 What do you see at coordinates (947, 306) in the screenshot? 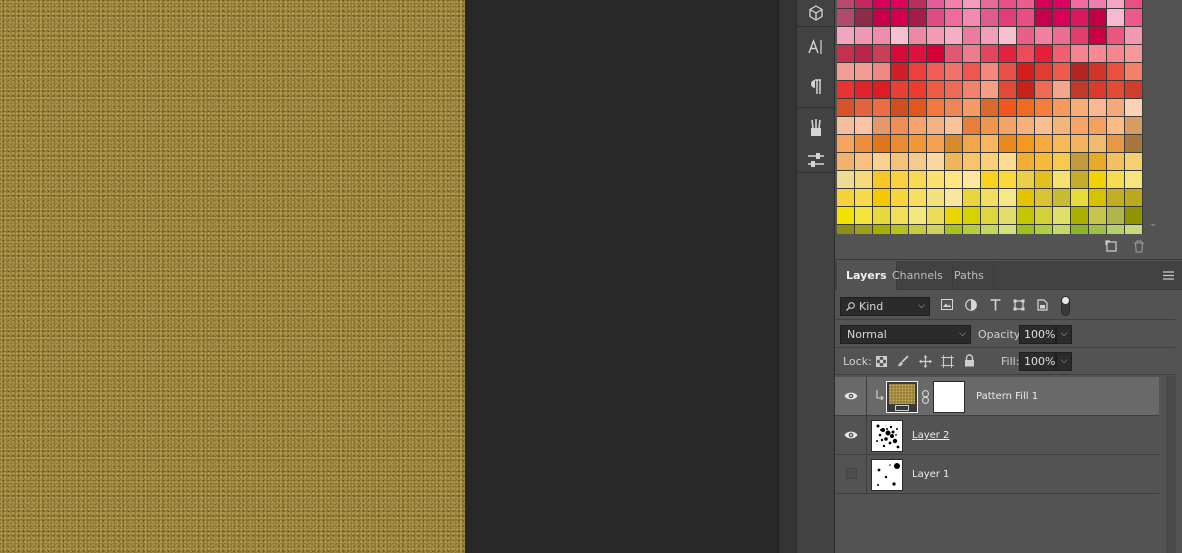
I see `pixel-filter-icon` at bounding box center [947, 306].